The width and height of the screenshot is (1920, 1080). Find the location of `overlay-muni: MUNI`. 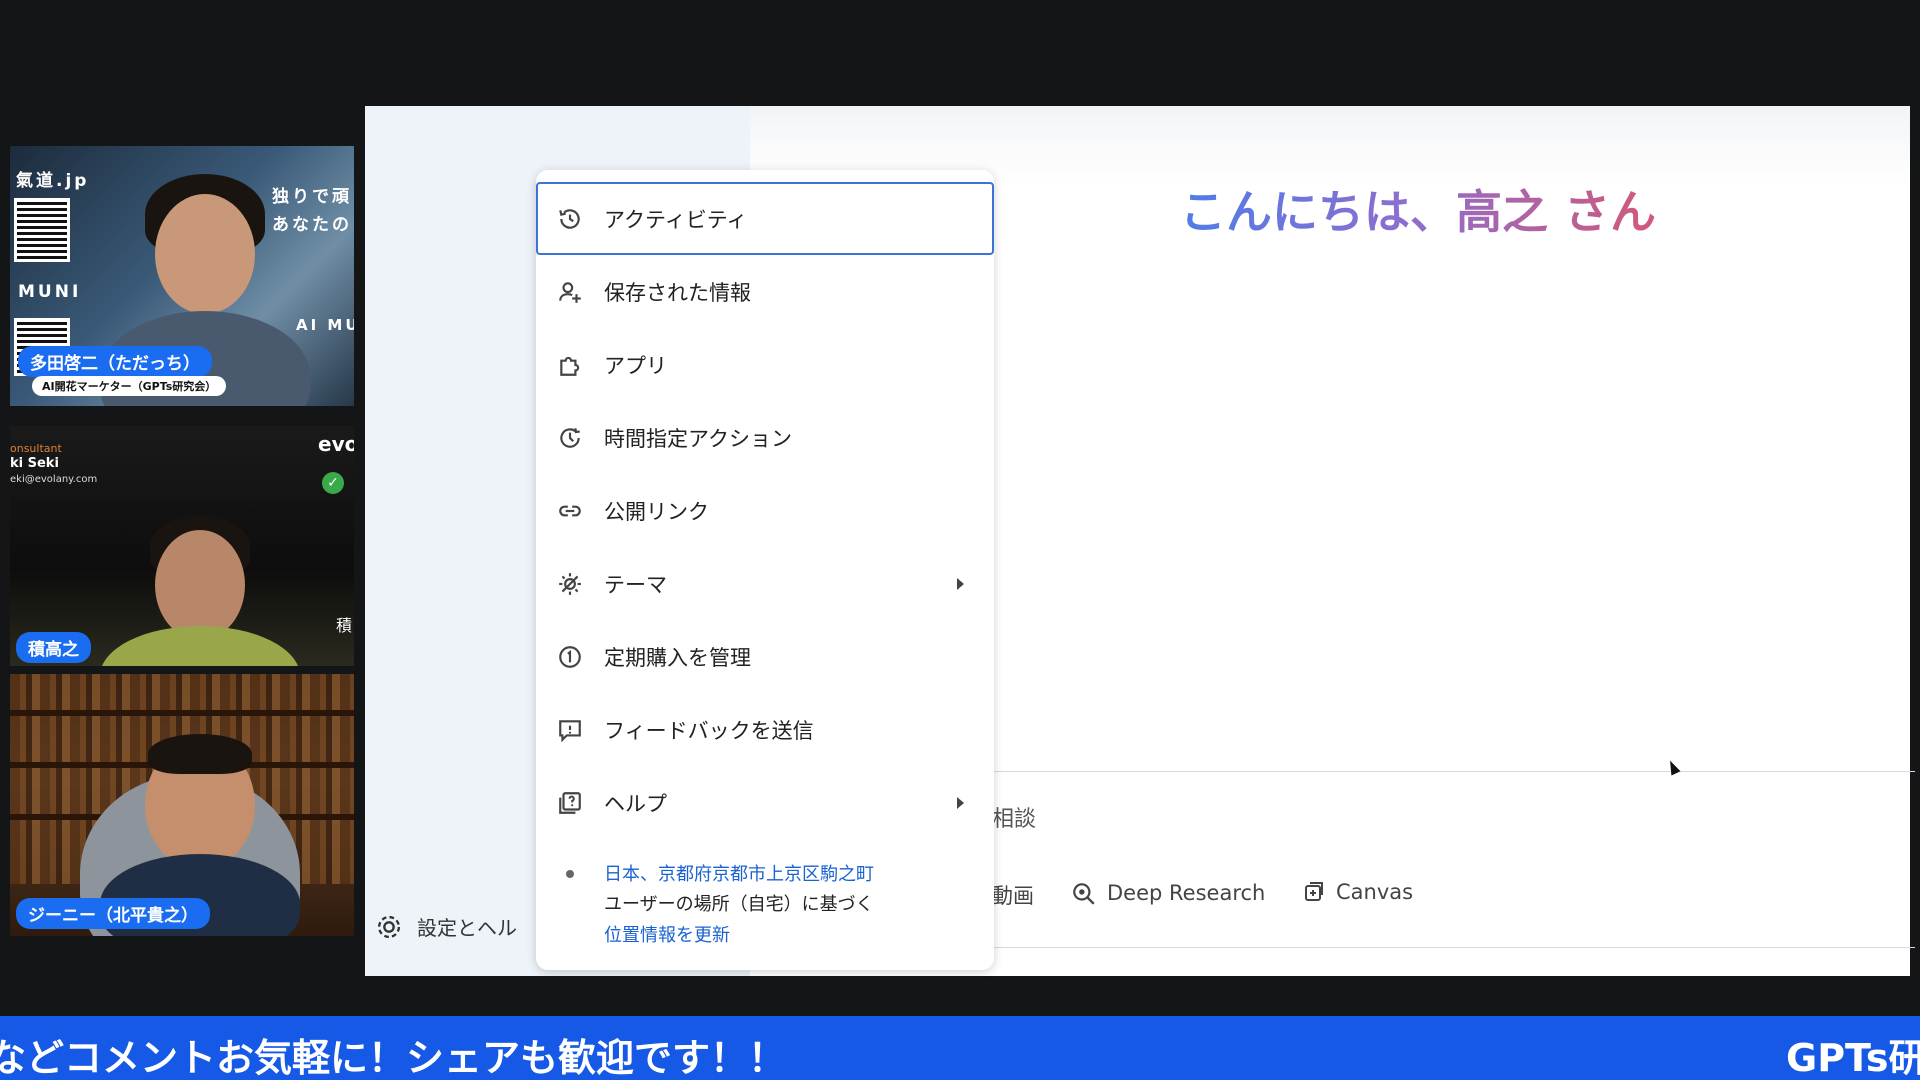

overlay-muni: MUNI is located at coordinates (50, 292).